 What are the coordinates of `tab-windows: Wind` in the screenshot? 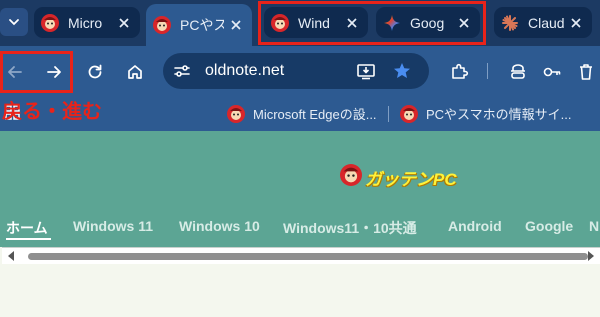 It's located at (316, 22).